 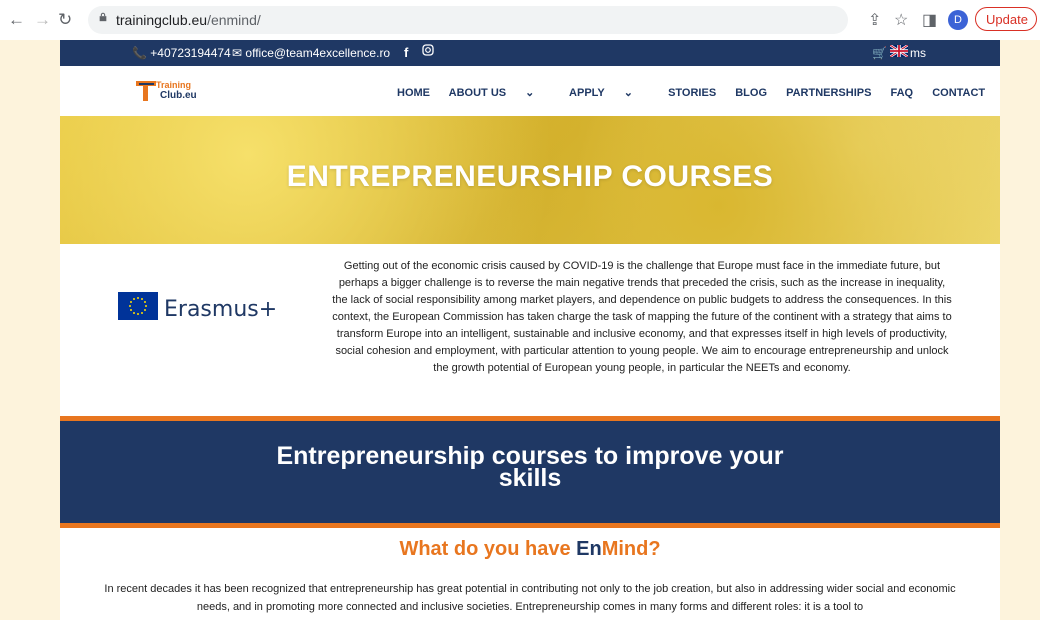 What do you see at coordinates (1006, 19) in the screenshot?
I see `update-button: Update` at bounding box center [1006, 19].